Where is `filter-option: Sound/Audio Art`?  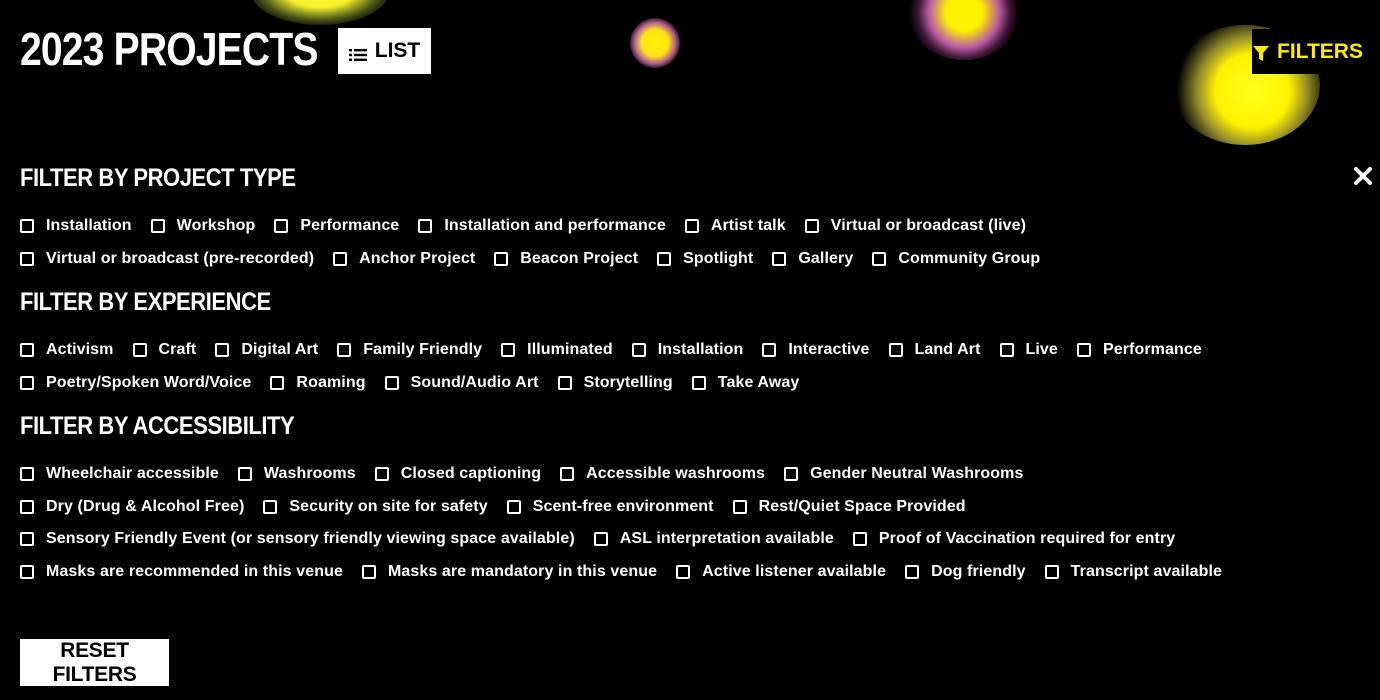 filter-option: Sound/Audio Art is located at coordinates (461, 383).